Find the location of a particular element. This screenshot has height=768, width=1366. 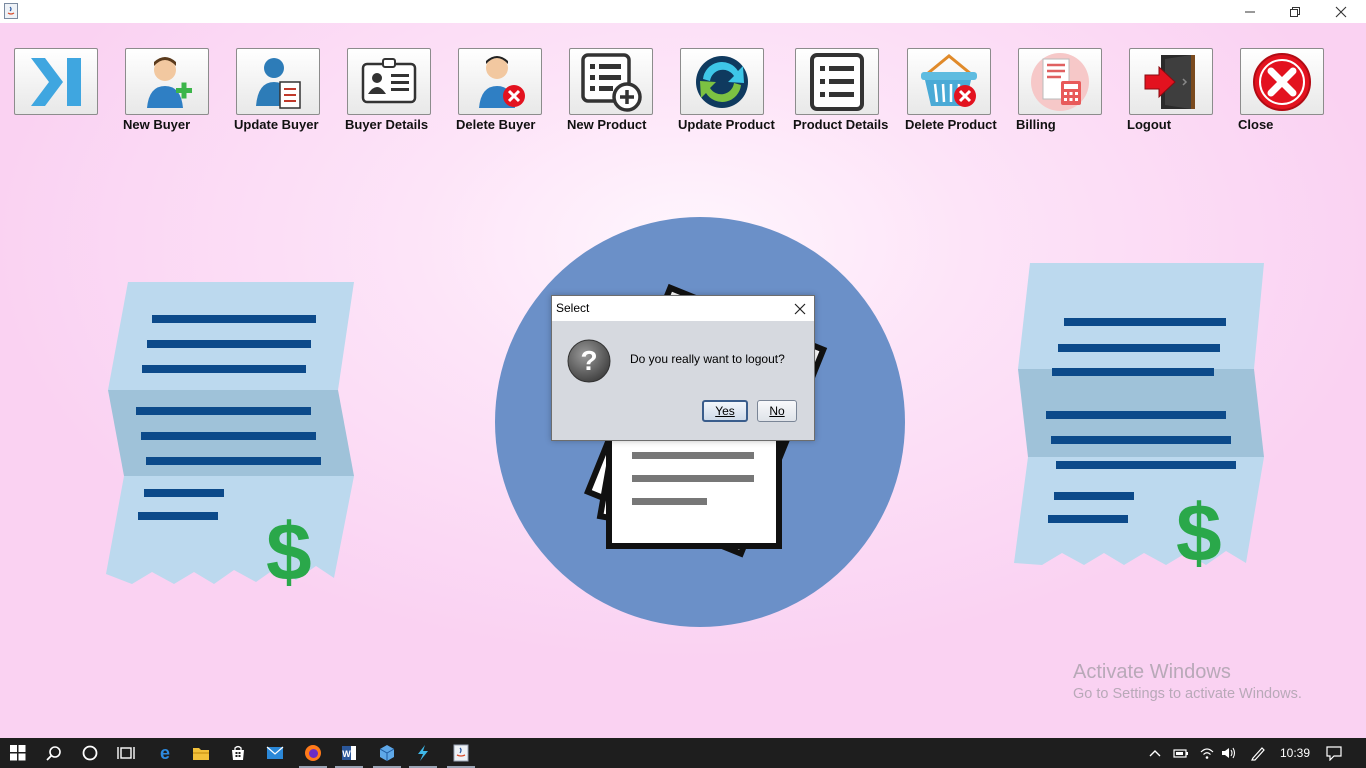

billing-button is located at coordinates (1060, 81).